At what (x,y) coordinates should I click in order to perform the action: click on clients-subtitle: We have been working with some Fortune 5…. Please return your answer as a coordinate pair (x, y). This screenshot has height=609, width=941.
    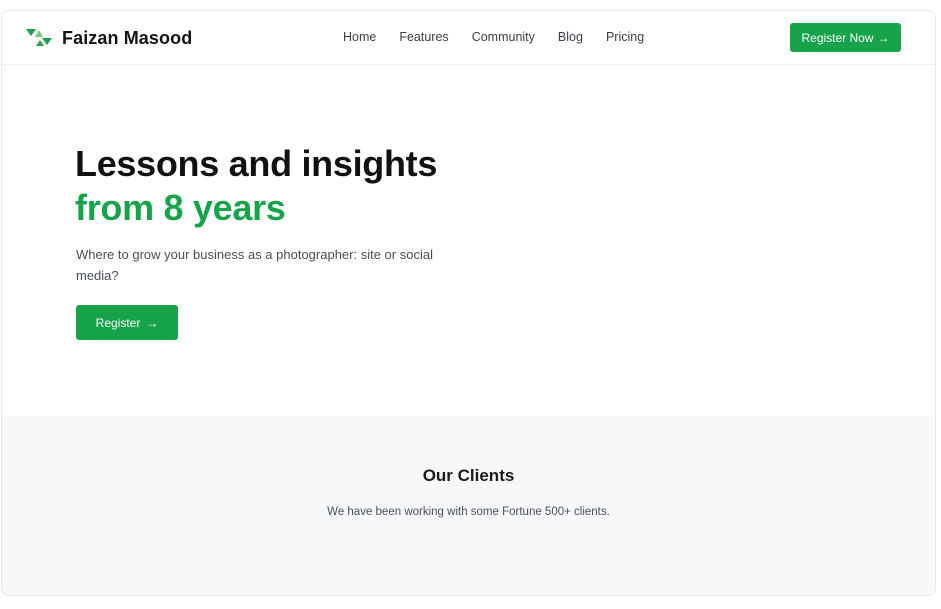
    Looking at the image, I should click on (468, 512).